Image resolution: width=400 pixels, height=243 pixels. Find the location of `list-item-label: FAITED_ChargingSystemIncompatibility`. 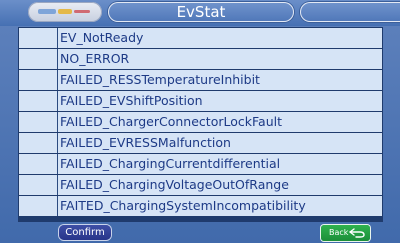

list-item-label: FAITED_ChargingSystemIncompatibility is located at coordinates (183, 205).